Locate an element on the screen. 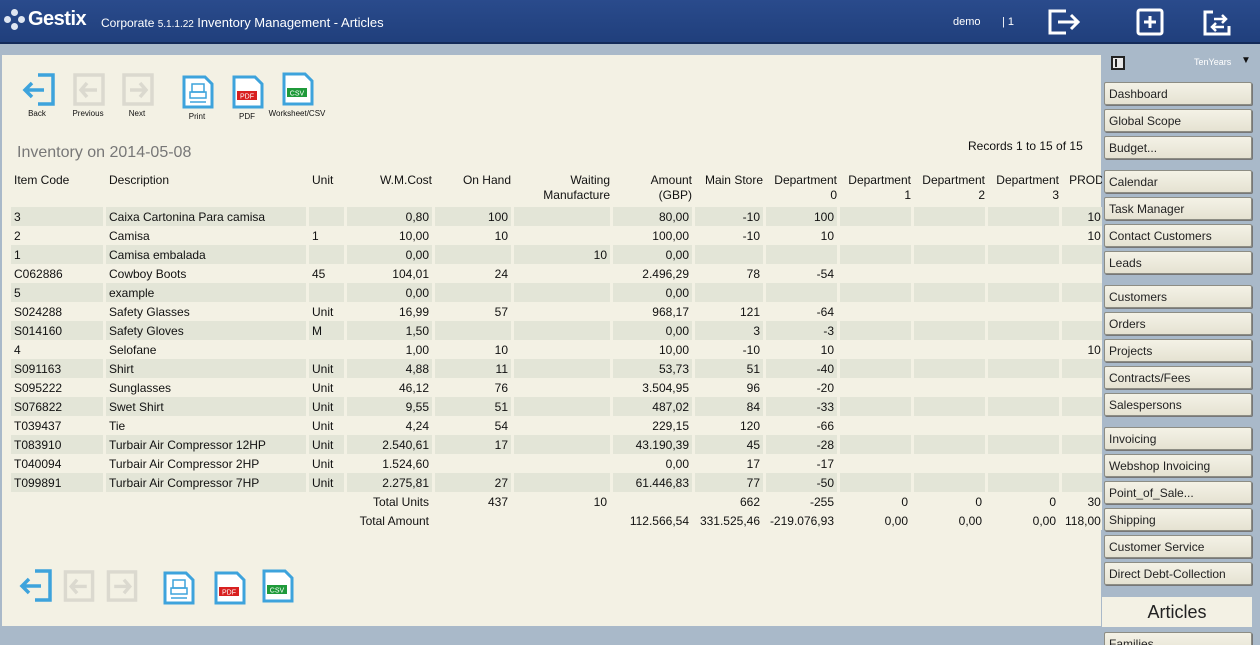  table-row: 2 Camisa 1 10,00 10 100,00 -10 10 10 is located at coordinates (559, 235).